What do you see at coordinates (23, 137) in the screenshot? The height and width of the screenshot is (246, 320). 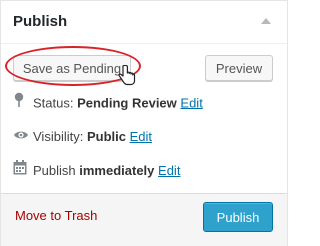 I see `eye-icon` at bounding box center [23, 137].